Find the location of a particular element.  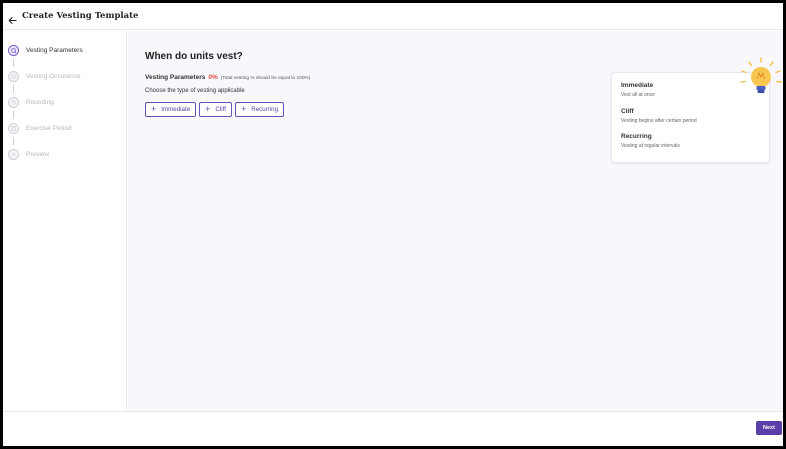

info-item-immediate: Immediate Vest all at once is located at coordinates (638, 90).